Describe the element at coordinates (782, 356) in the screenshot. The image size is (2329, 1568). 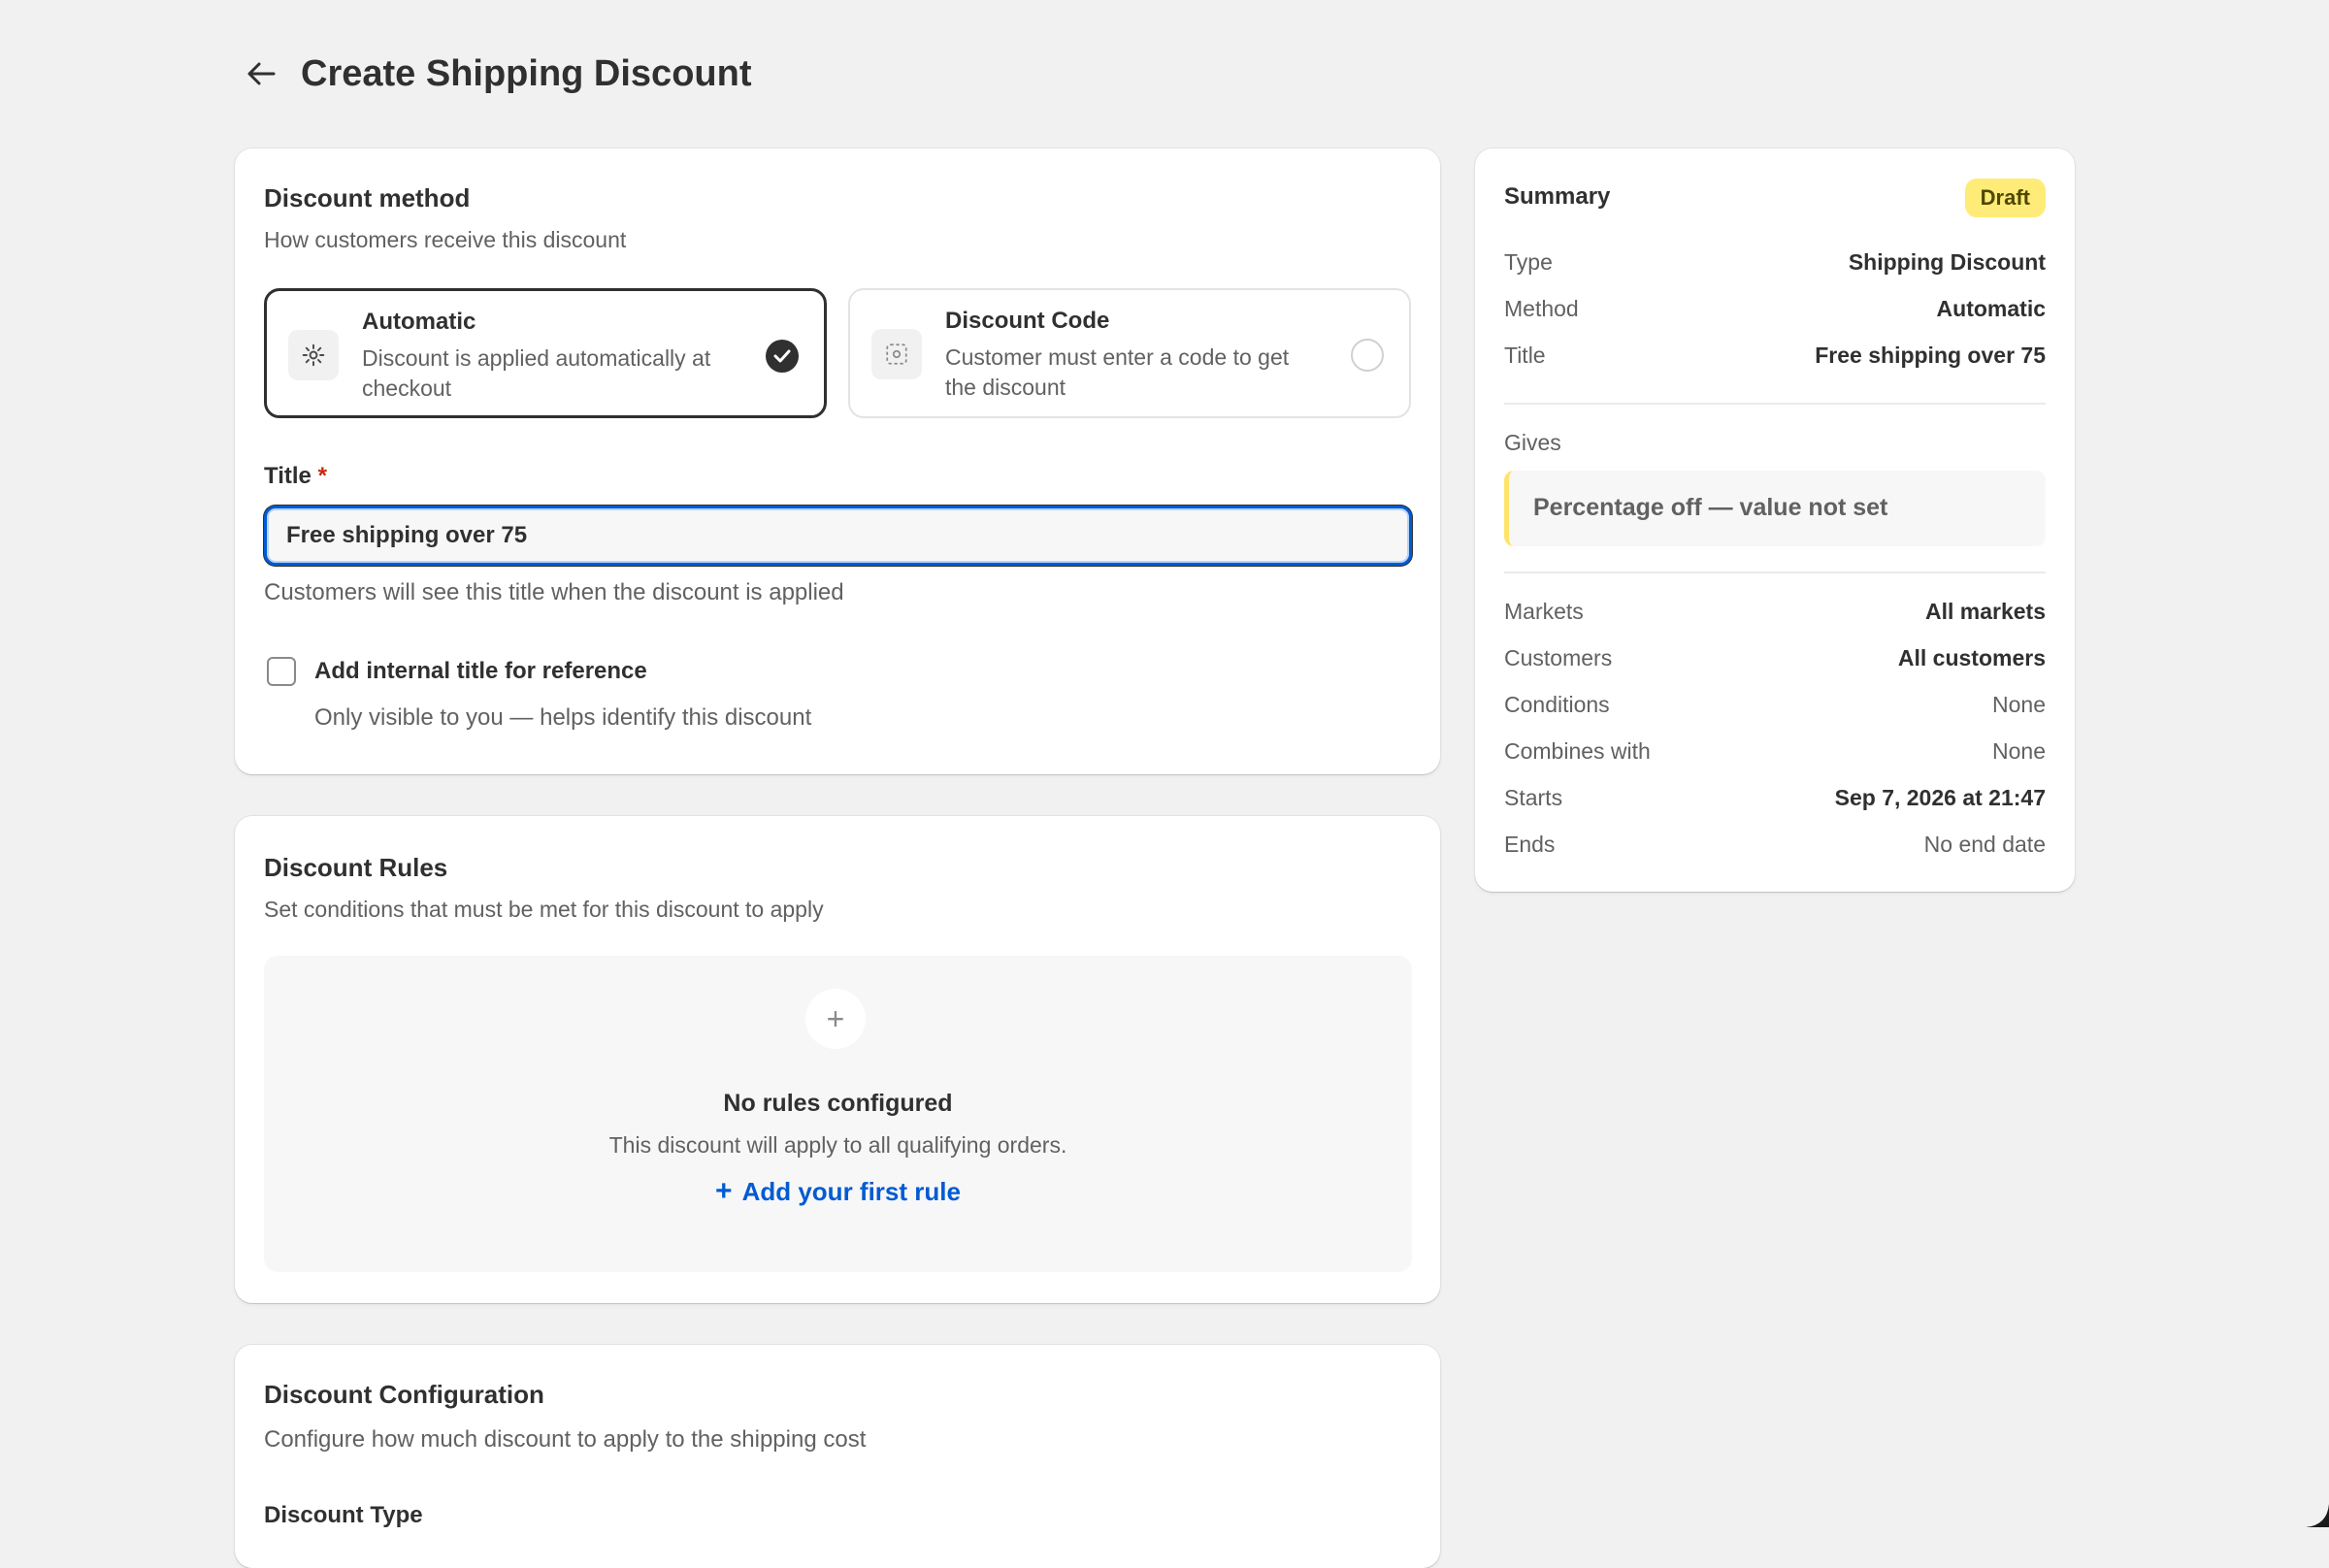
I see `radio-selected-check-icon` at that location.